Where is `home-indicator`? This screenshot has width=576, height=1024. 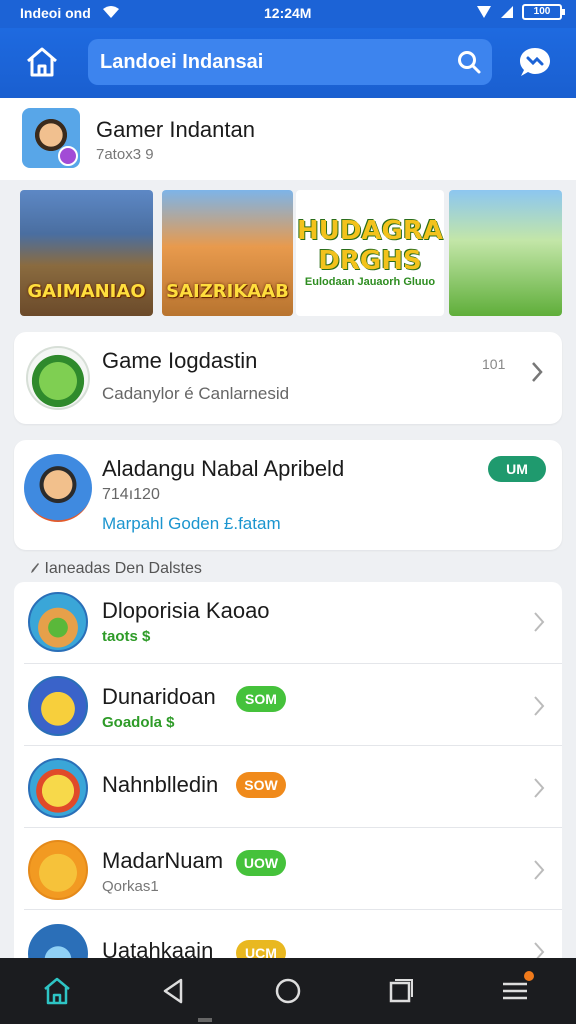
home-indicator is located at coordinates (205, 1020).